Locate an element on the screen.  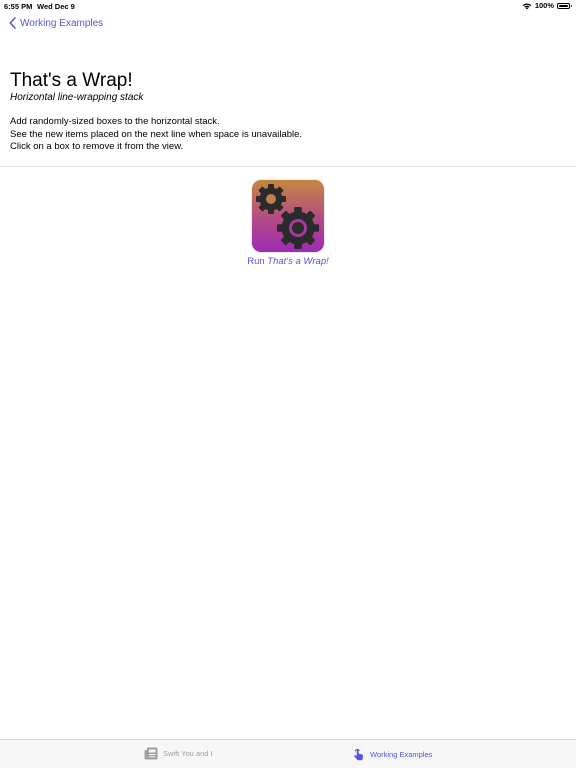
newspaper-icon is located at coordinates (151, 753).